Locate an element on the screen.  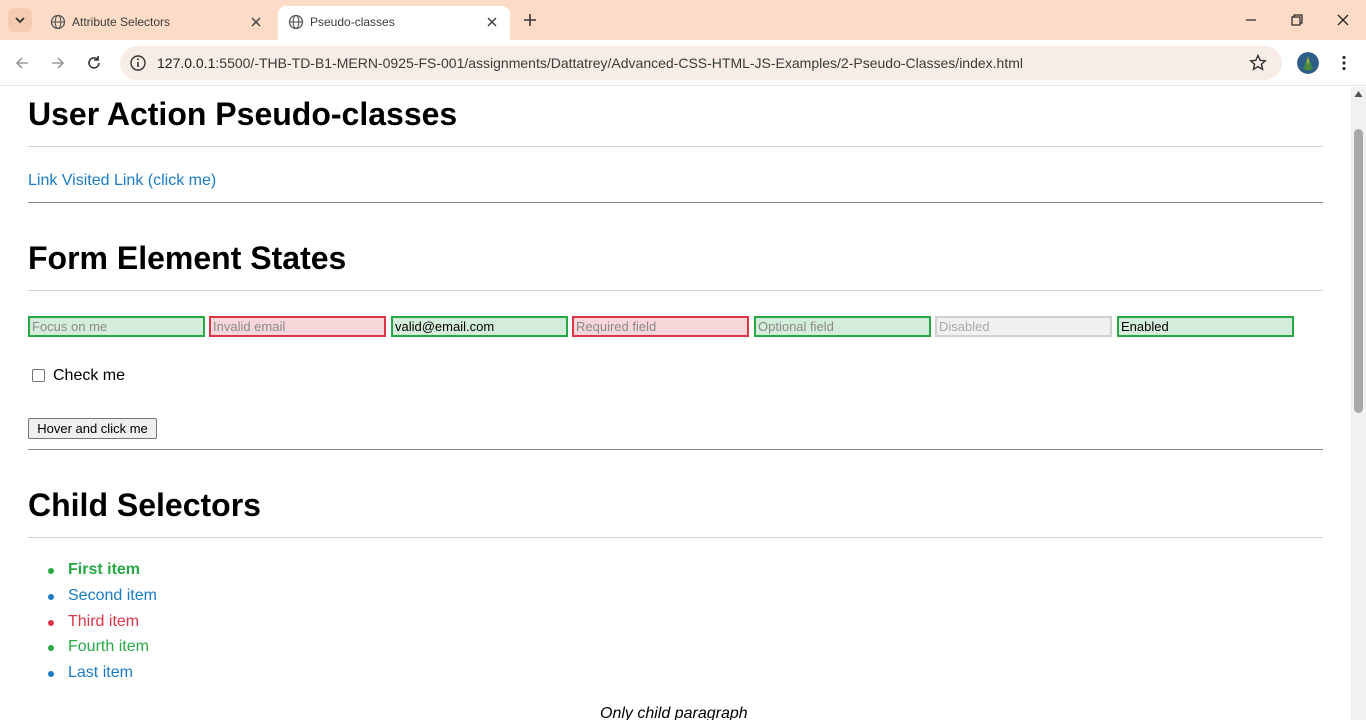
list-item-text: Second item is located at coordinates (112, 595).